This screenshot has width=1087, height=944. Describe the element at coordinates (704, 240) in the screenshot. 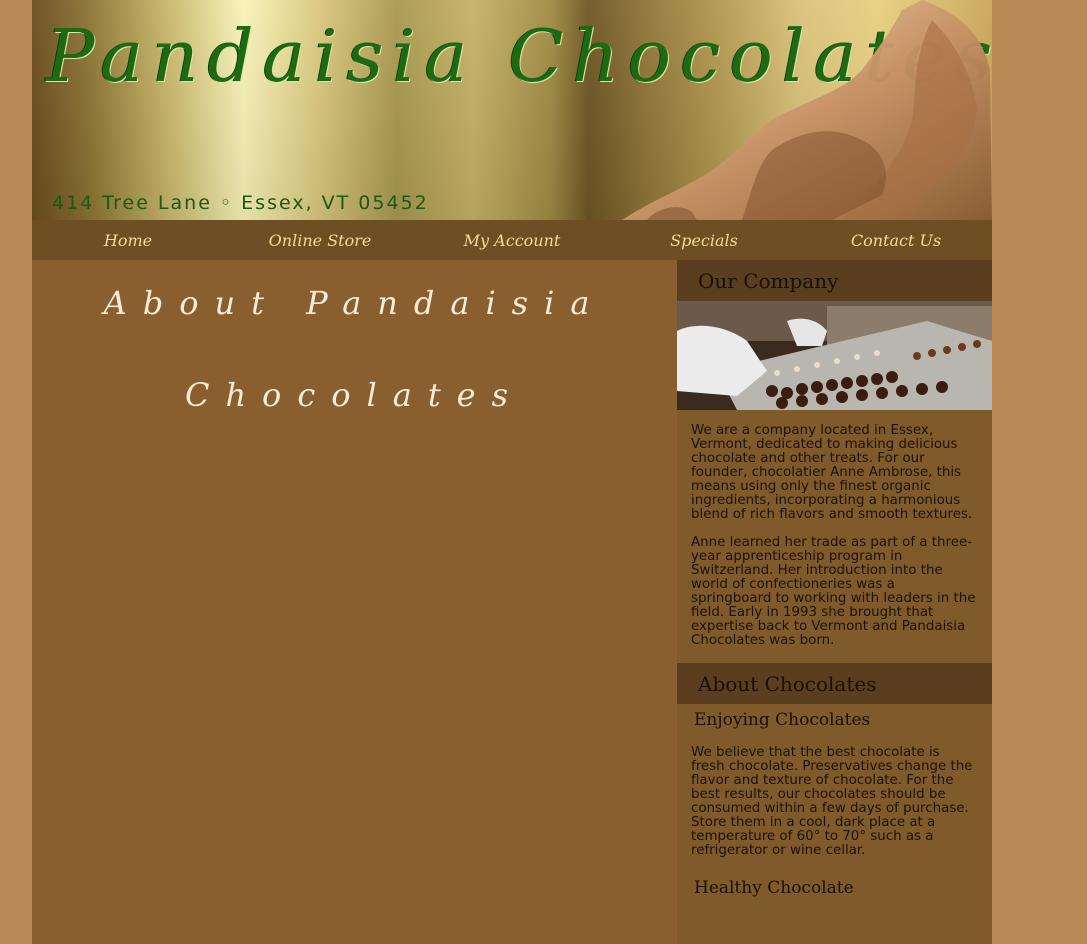

I see `nav-specials: Specials` at that location.